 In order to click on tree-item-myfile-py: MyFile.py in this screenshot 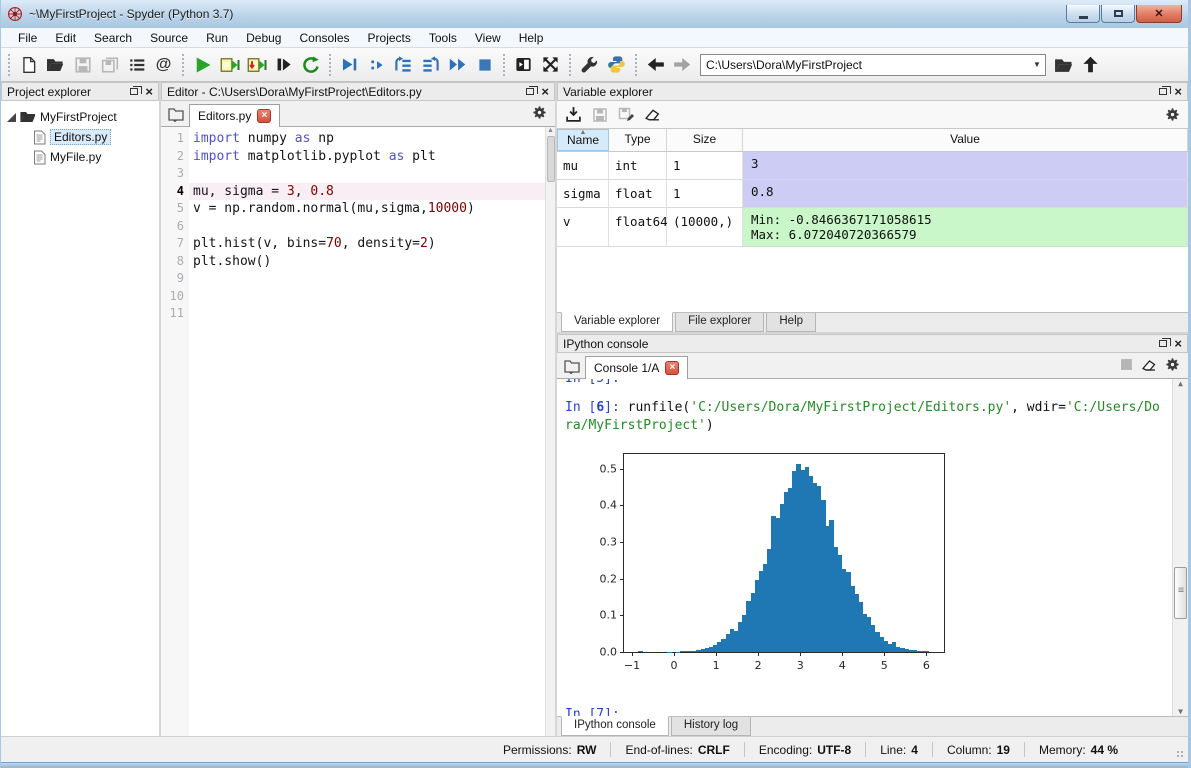, I will do `click(80, 157)`.